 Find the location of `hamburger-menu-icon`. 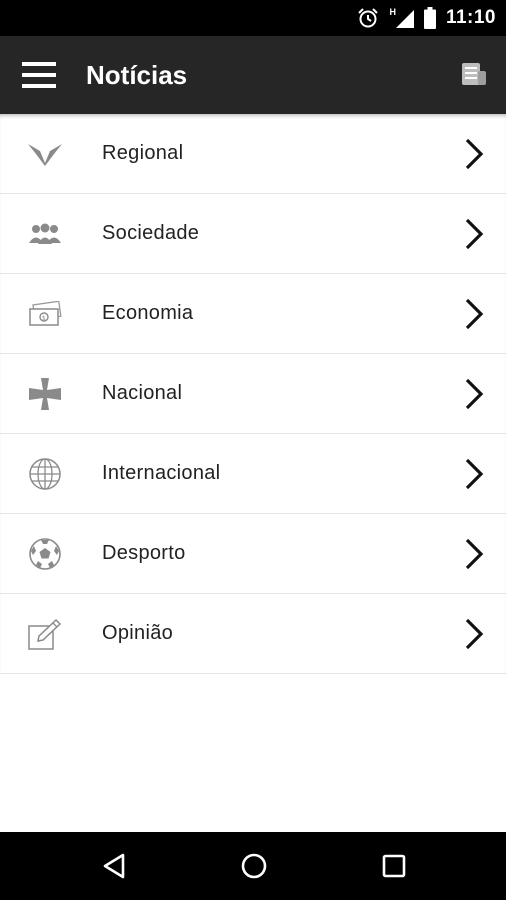

hamburger-menu-icon is located at coordinates (39, 75).